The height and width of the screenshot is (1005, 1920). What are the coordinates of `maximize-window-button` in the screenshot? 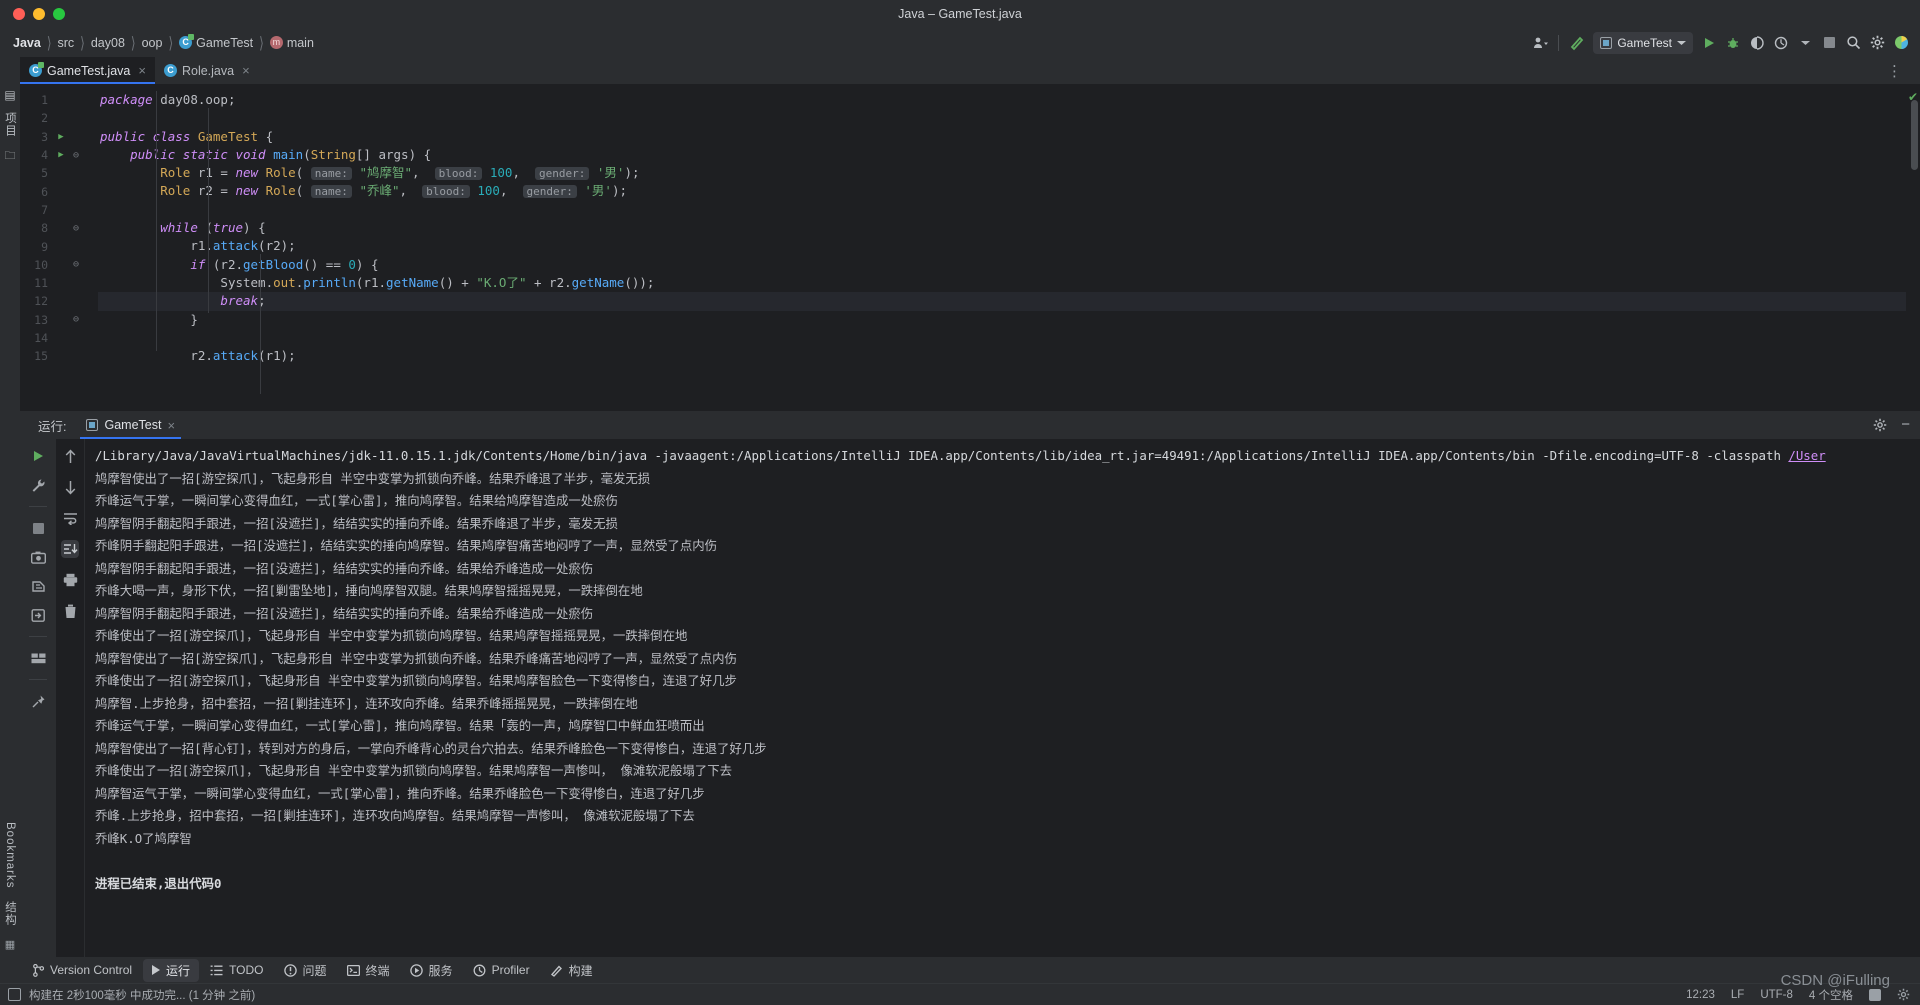 It's located at (59, 13).